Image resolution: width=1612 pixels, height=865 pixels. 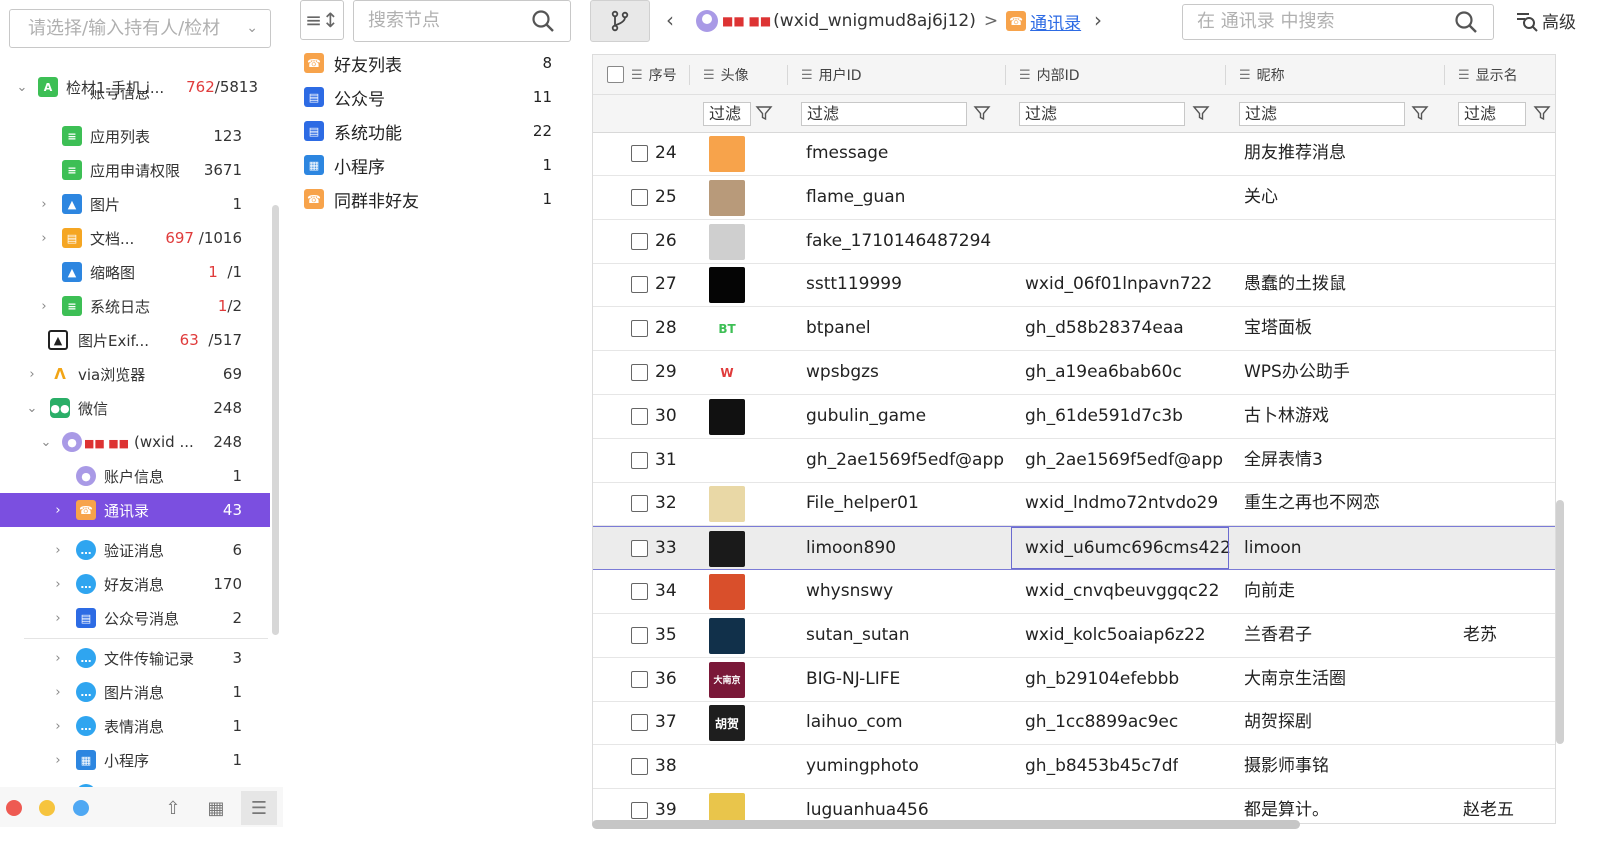 I want to click on nickname-filter-input: 过滤, so click(x=1322, y=114).